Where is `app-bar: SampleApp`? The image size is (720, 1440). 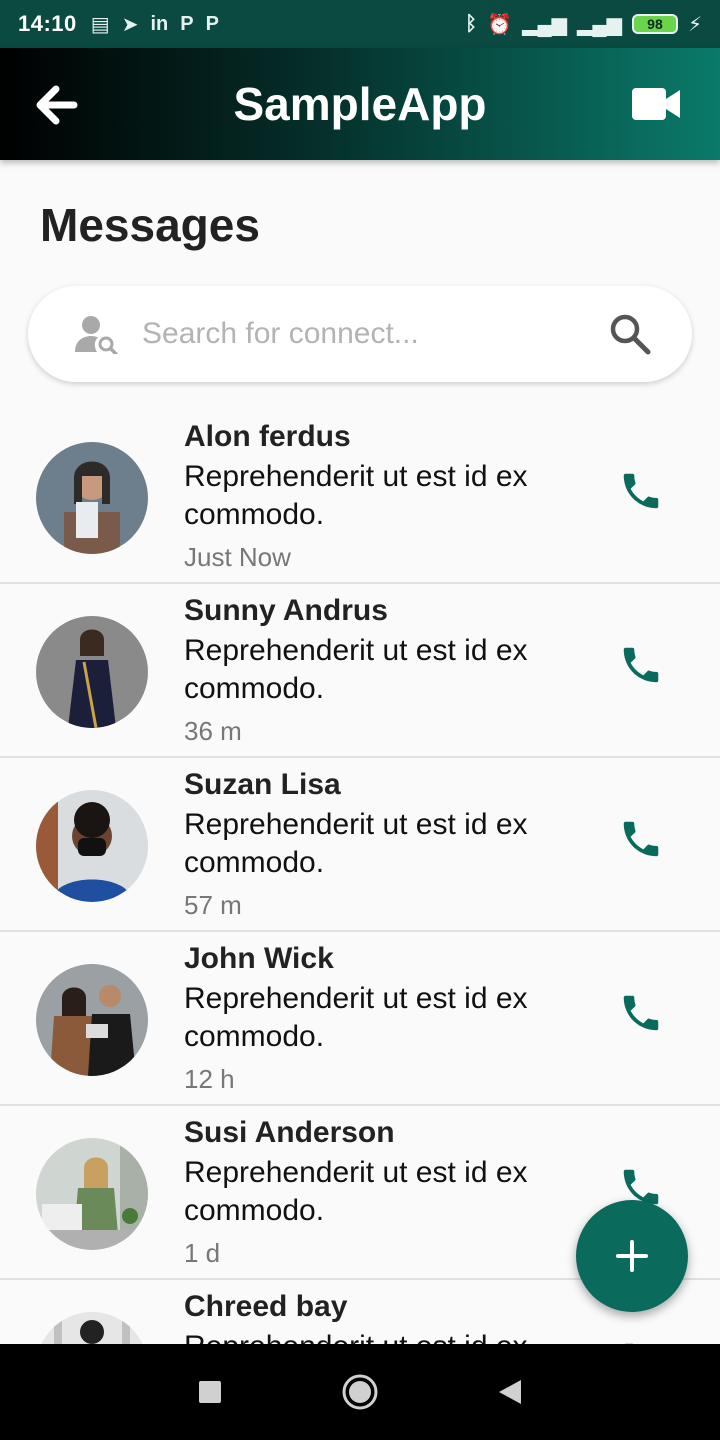
app-bar: SampleApp is located at coordinates (360, 104).